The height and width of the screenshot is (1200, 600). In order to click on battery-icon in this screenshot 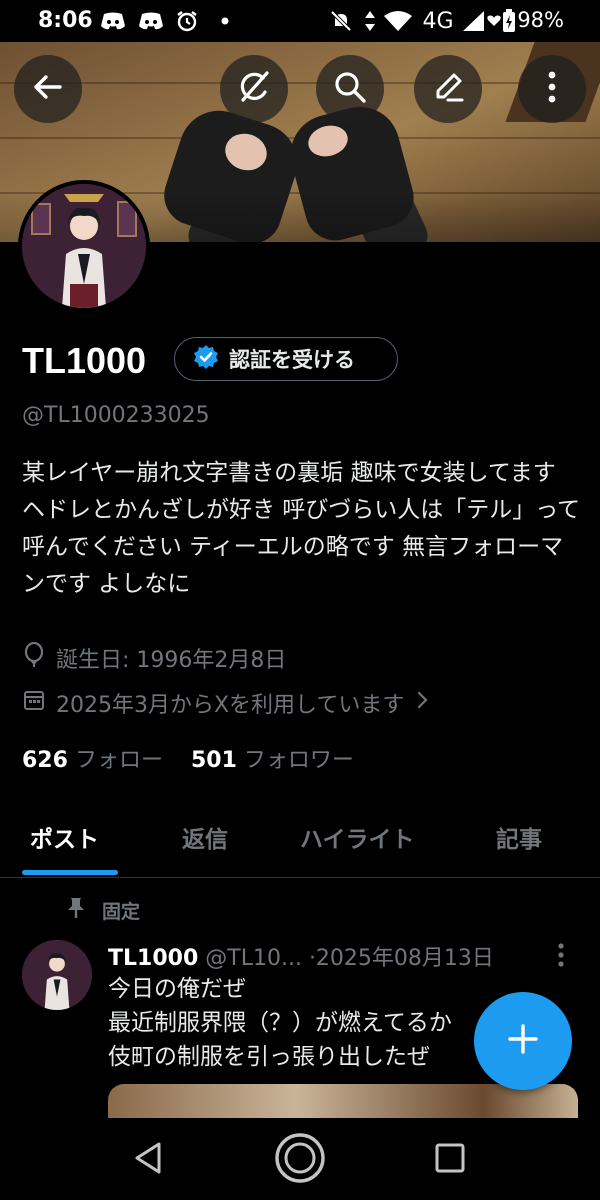, I will do `click(509, 21)`.